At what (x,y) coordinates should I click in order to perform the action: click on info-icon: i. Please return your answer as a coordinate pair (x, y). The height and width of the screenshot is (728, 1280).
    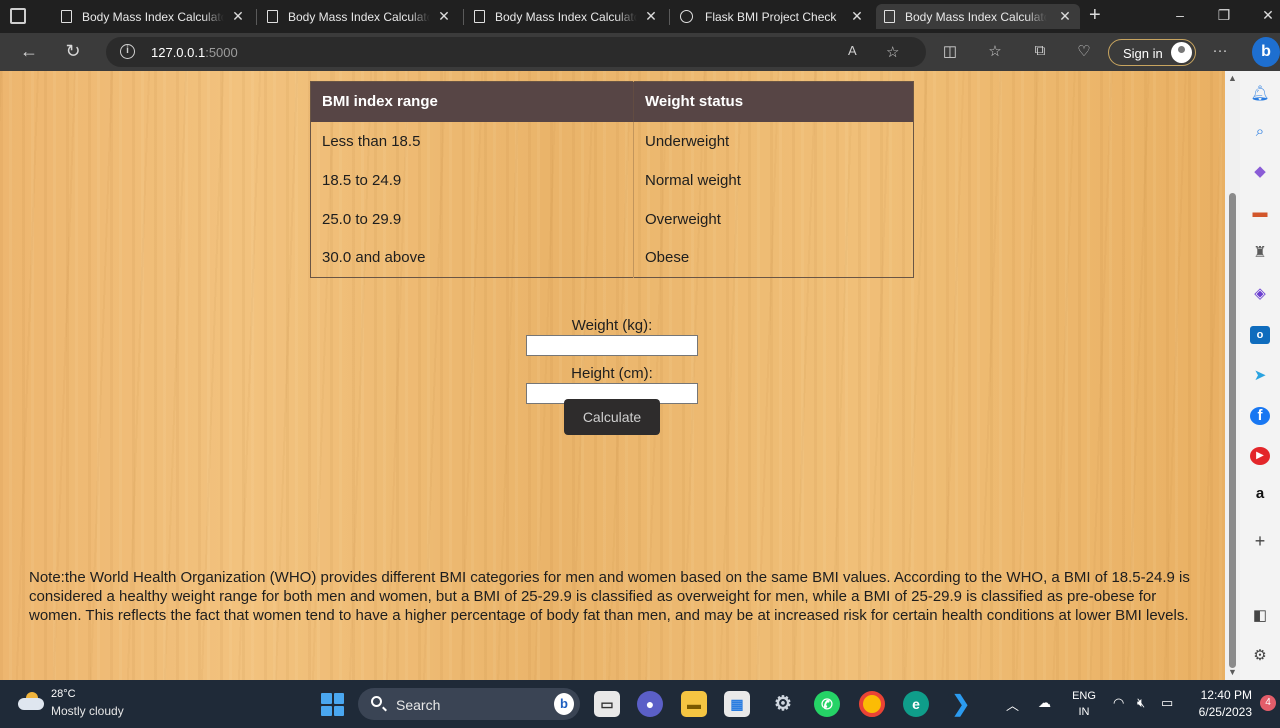
    Looking at the image, I should click on (127, 51).